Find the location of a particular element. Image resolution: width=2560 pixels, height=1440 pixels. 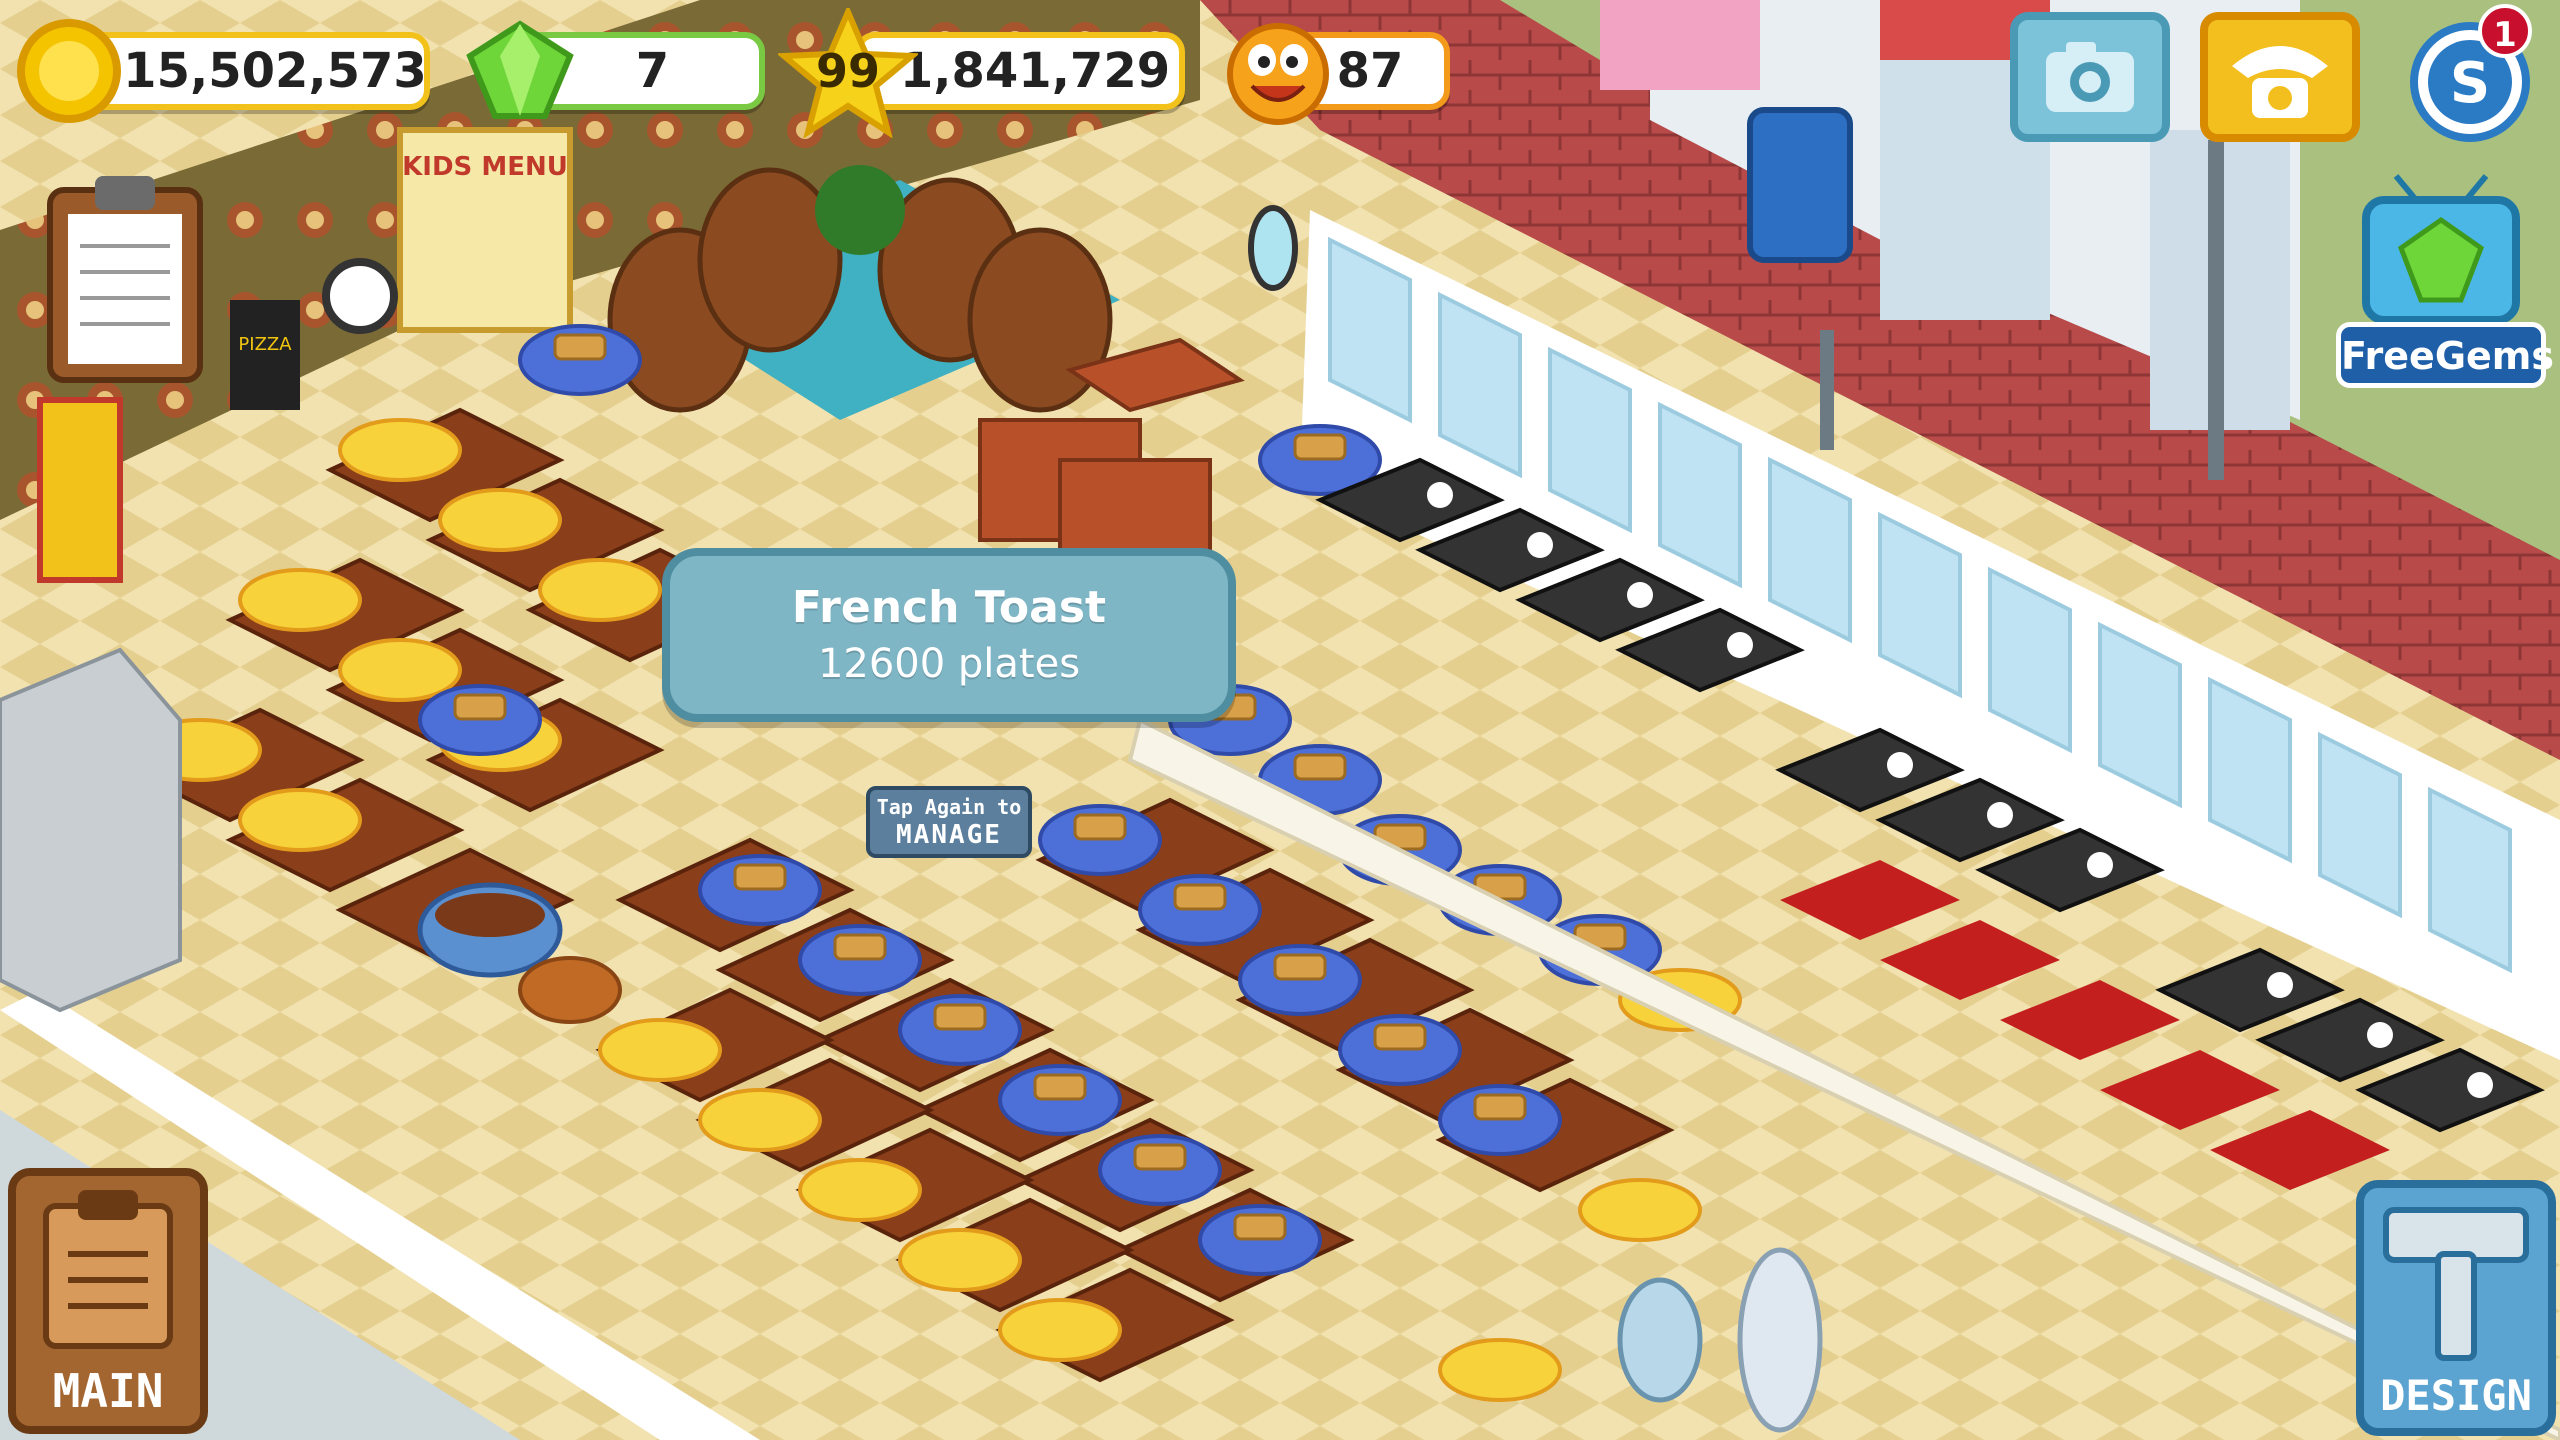

svg-text: PIZZA is located at coordinates (265, 344).